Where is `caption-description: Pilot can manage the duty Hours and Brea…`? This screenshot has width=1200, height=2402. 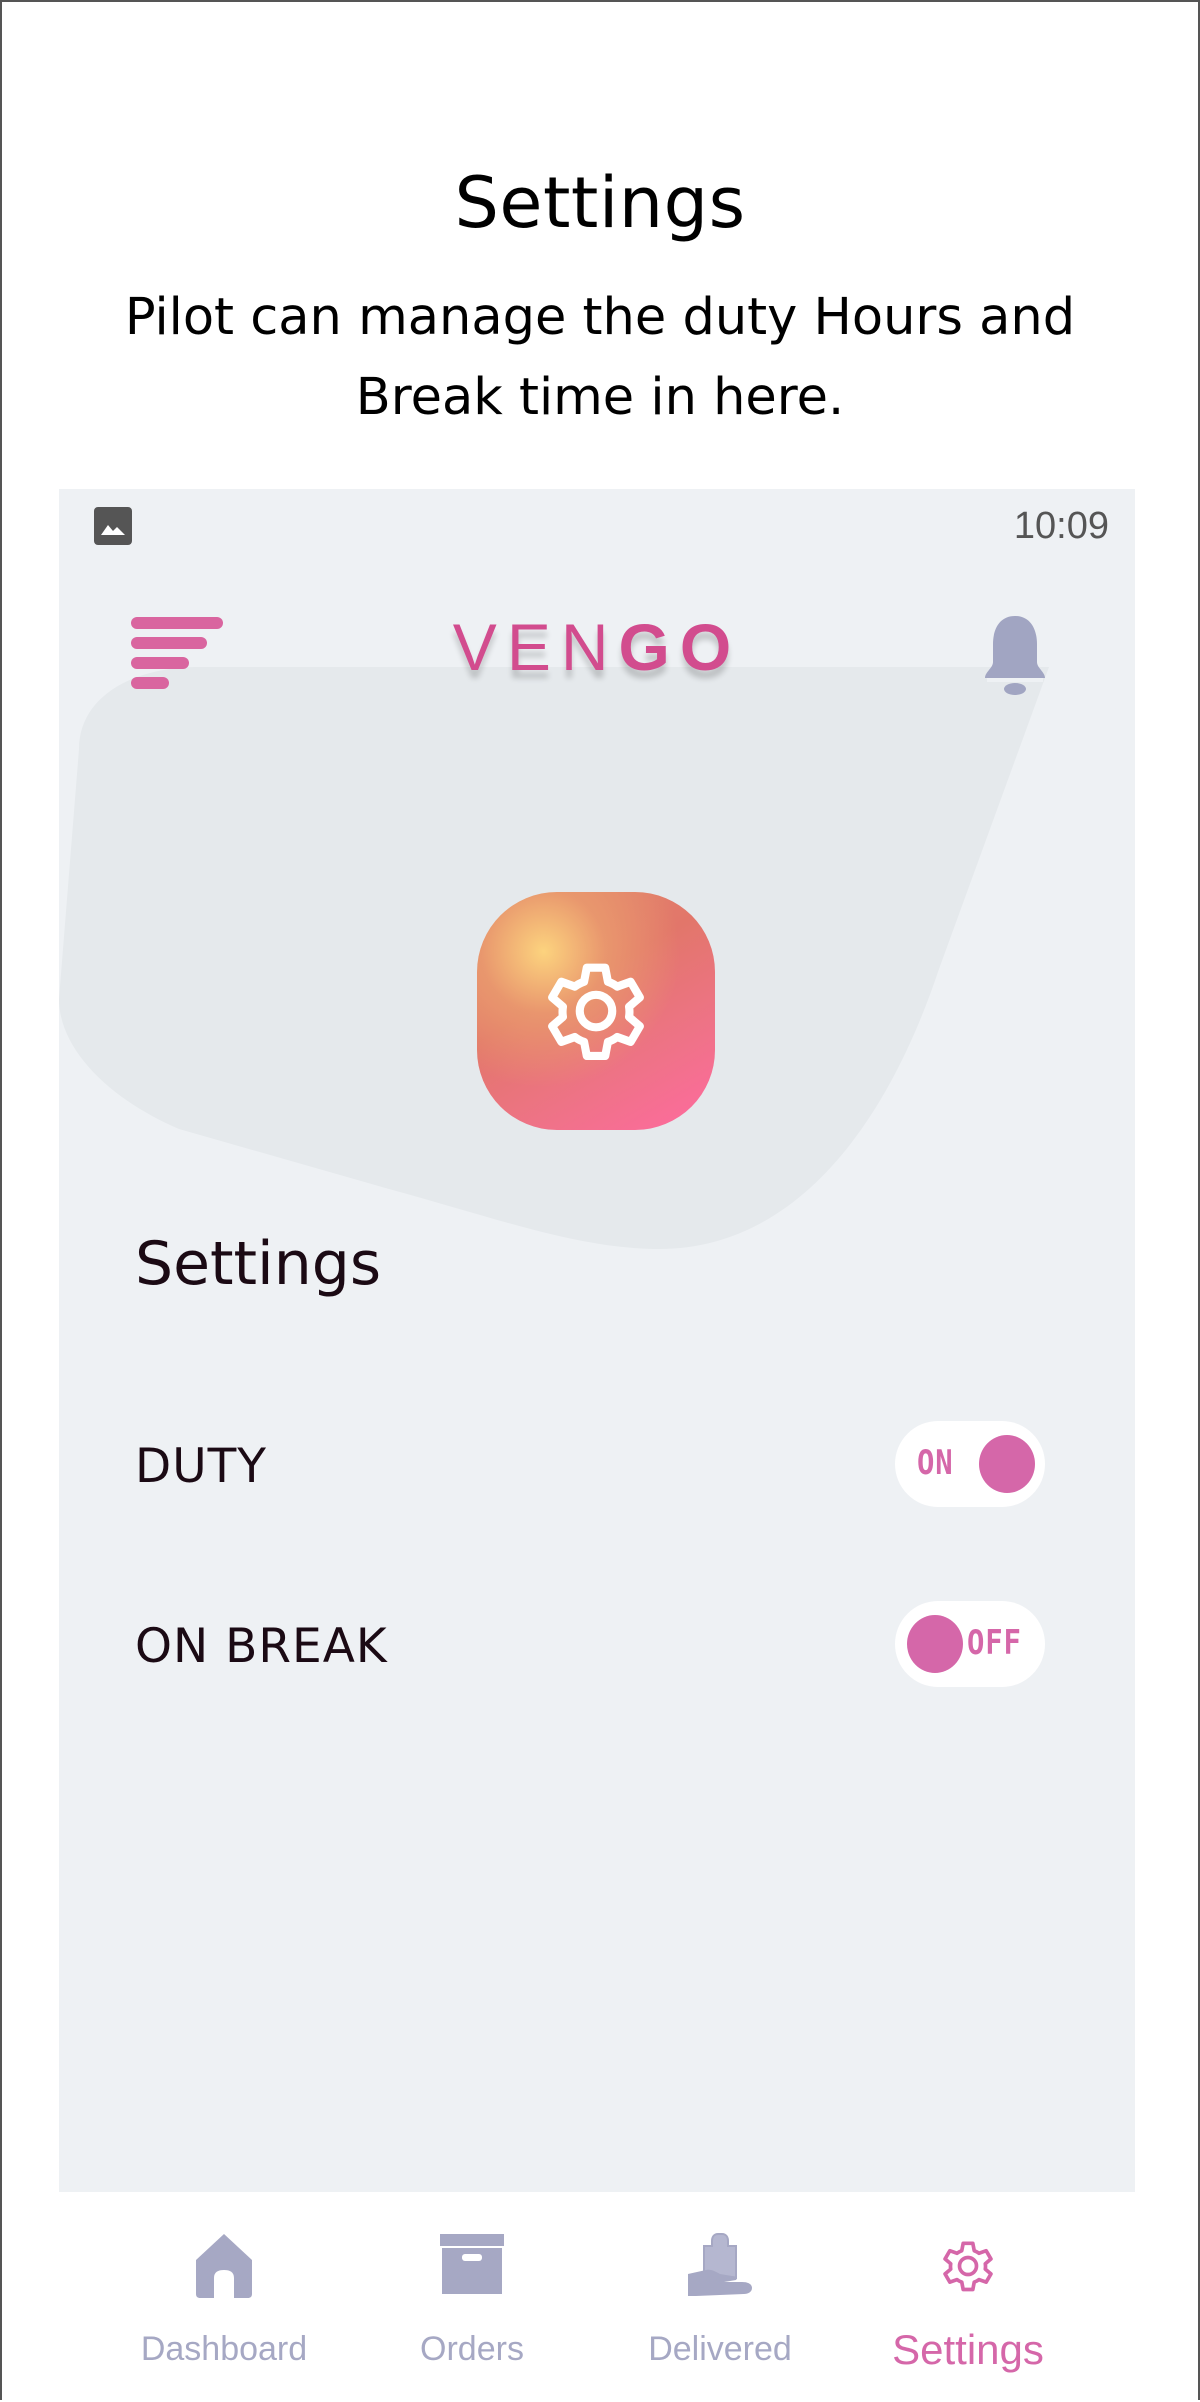
caption-description: Pilot can manage the duty Hours and Brea… is located at coordinates (600, 357).